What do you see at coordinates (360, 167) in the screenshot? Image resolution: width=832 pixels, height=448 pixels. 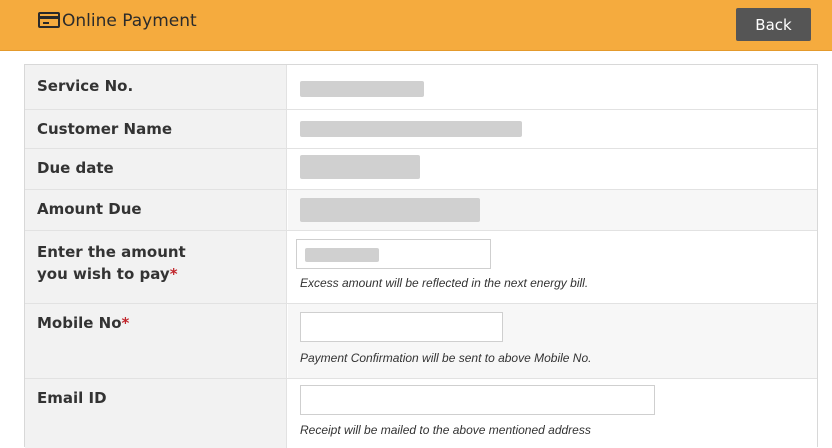 I see `due-date-redacted` at bounding box center [360, 167].